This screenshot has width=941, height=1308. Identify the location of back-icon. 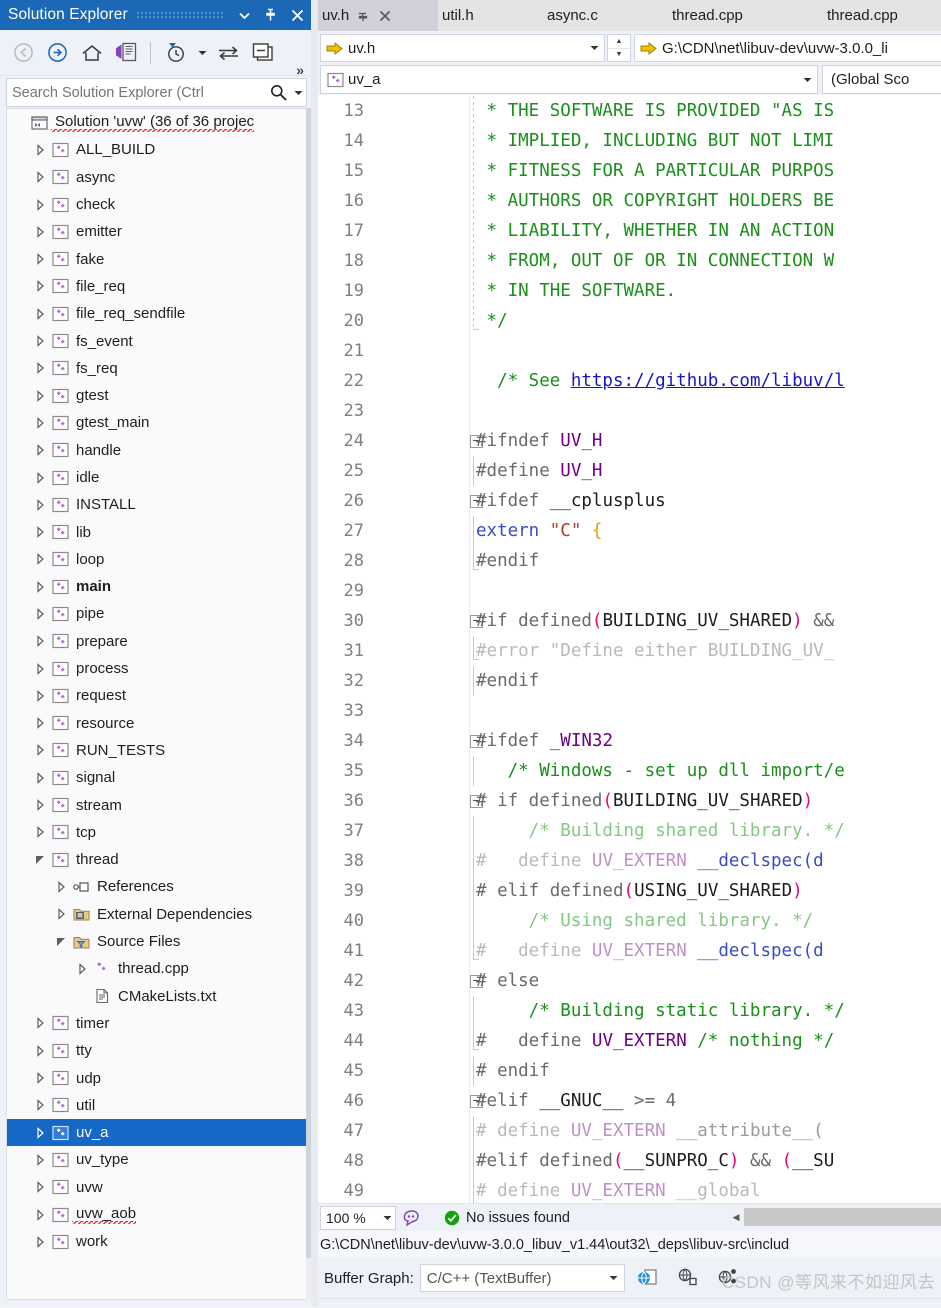
(23, 52).